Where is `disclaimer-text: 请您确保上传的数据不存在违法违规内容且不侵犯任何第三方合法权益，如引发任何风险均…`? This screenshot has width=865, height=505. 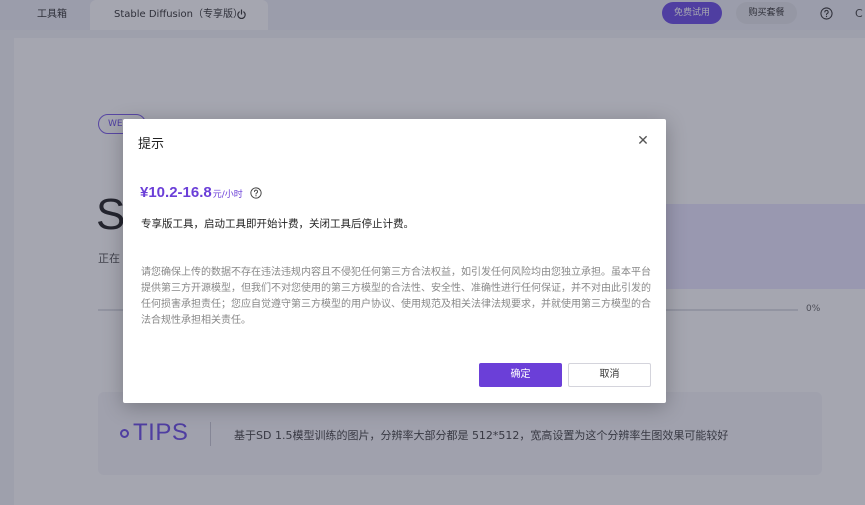
disclaimer-text: 请您确保上传的数据不存在违法违规内容且不侵犯任何第三方合法权益，如引发任何风险均… is located at coordinates (396, 296).